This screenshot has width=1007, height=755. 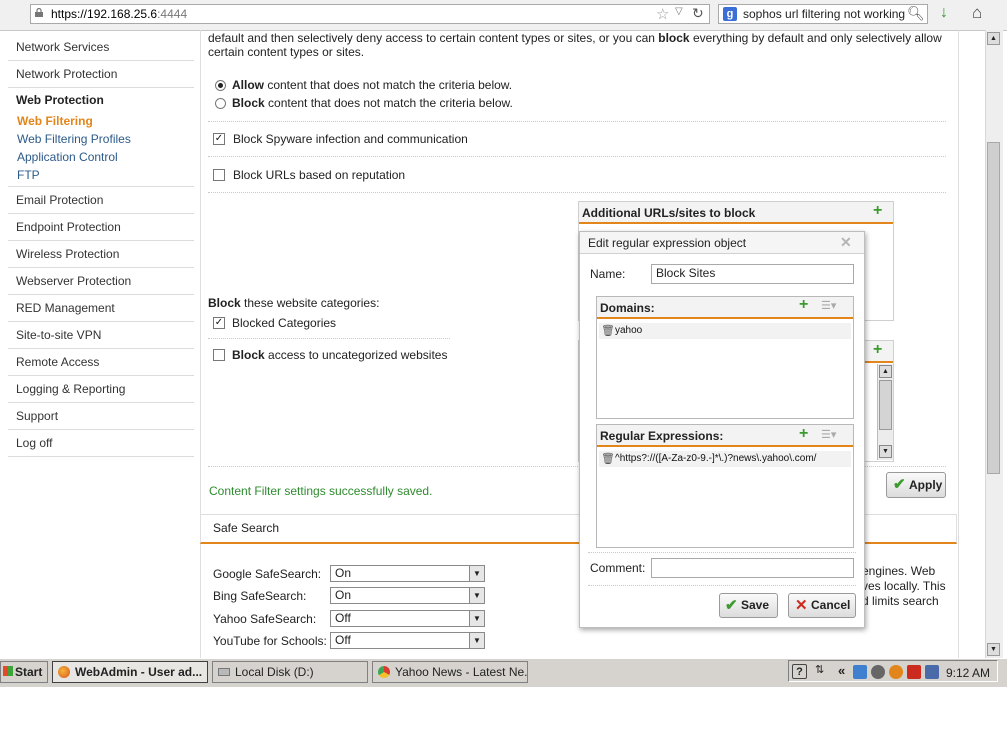 What do you see at coordinates (916, 13) in the screenshot?
I see `search-icon: 🔍︎` at bounding box center [916, 13].